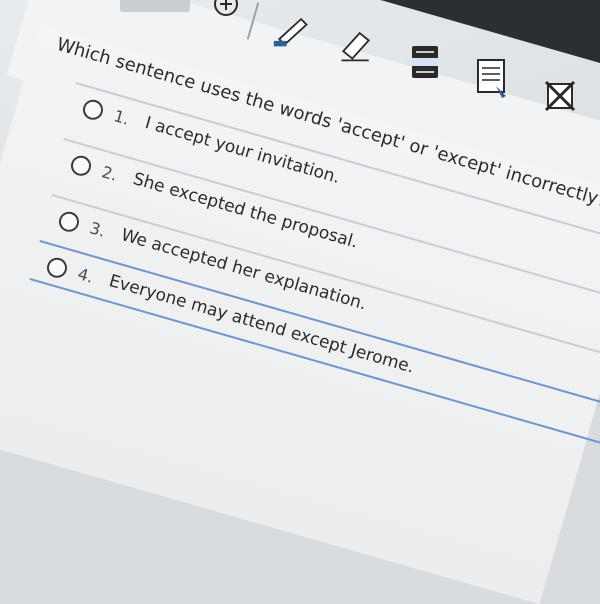 The height and width of the screenshot is (604, 600). Describe the element at coordinates (426, 62) in the screenshot. I see `line-reader-icon` at that location.